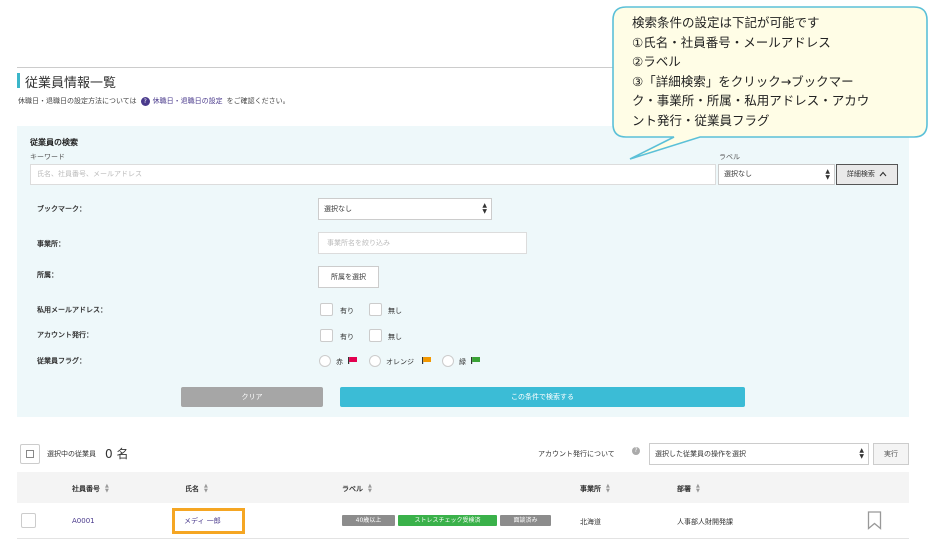  Describe the element at coordinates (701, 120) in the screenshot. I see `callout-line: ント発行・従業員フラグ` at that location.